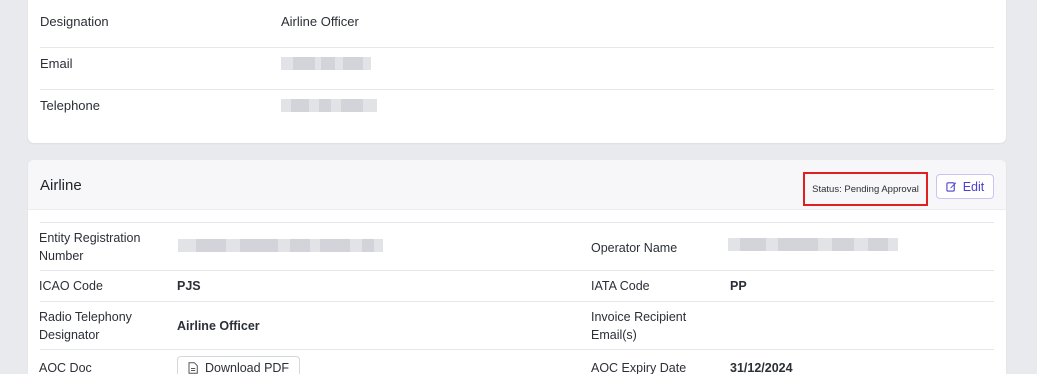 The image size is (1037, 374). Describe the element at coordinates (70, 105) in the screenshot. I see `telephone-label: Telephone` at that location.